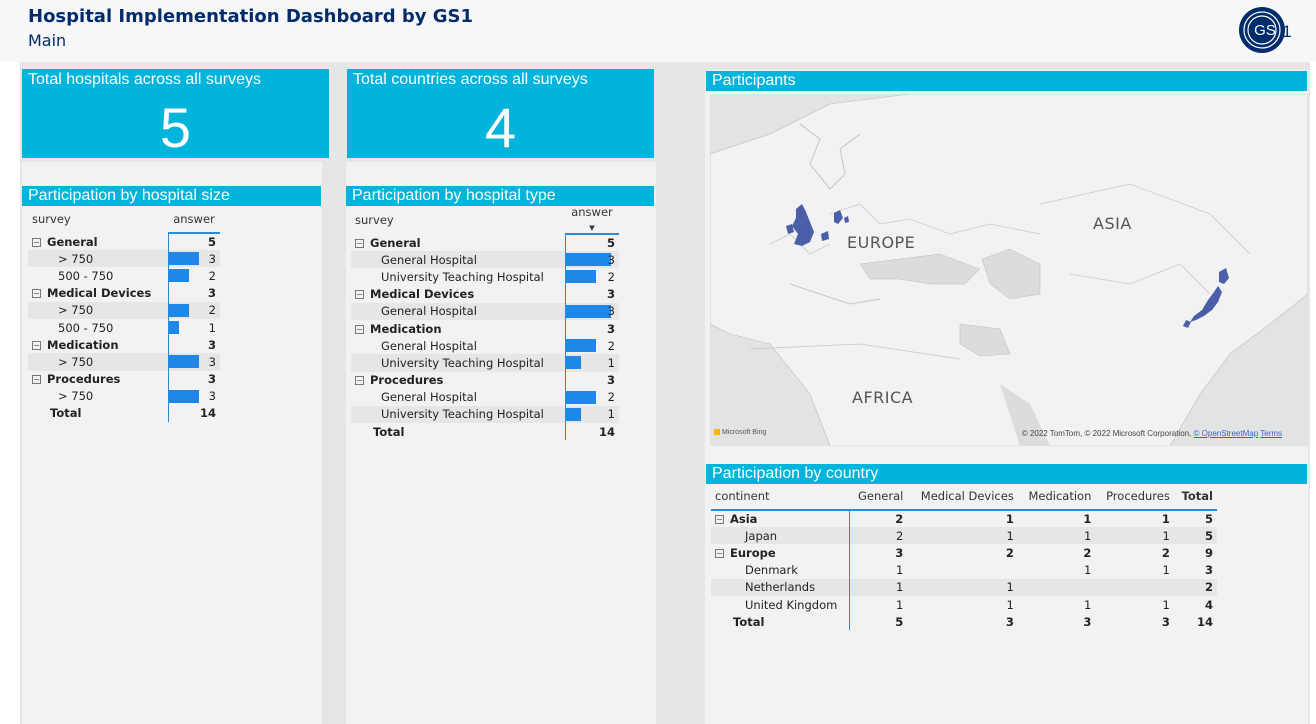 This screenshot has height=724, width=1316. What do you see at coordinates (212, 258) in the screenshot?
I see `answer-value: 3` at bounding box center [212, 258].